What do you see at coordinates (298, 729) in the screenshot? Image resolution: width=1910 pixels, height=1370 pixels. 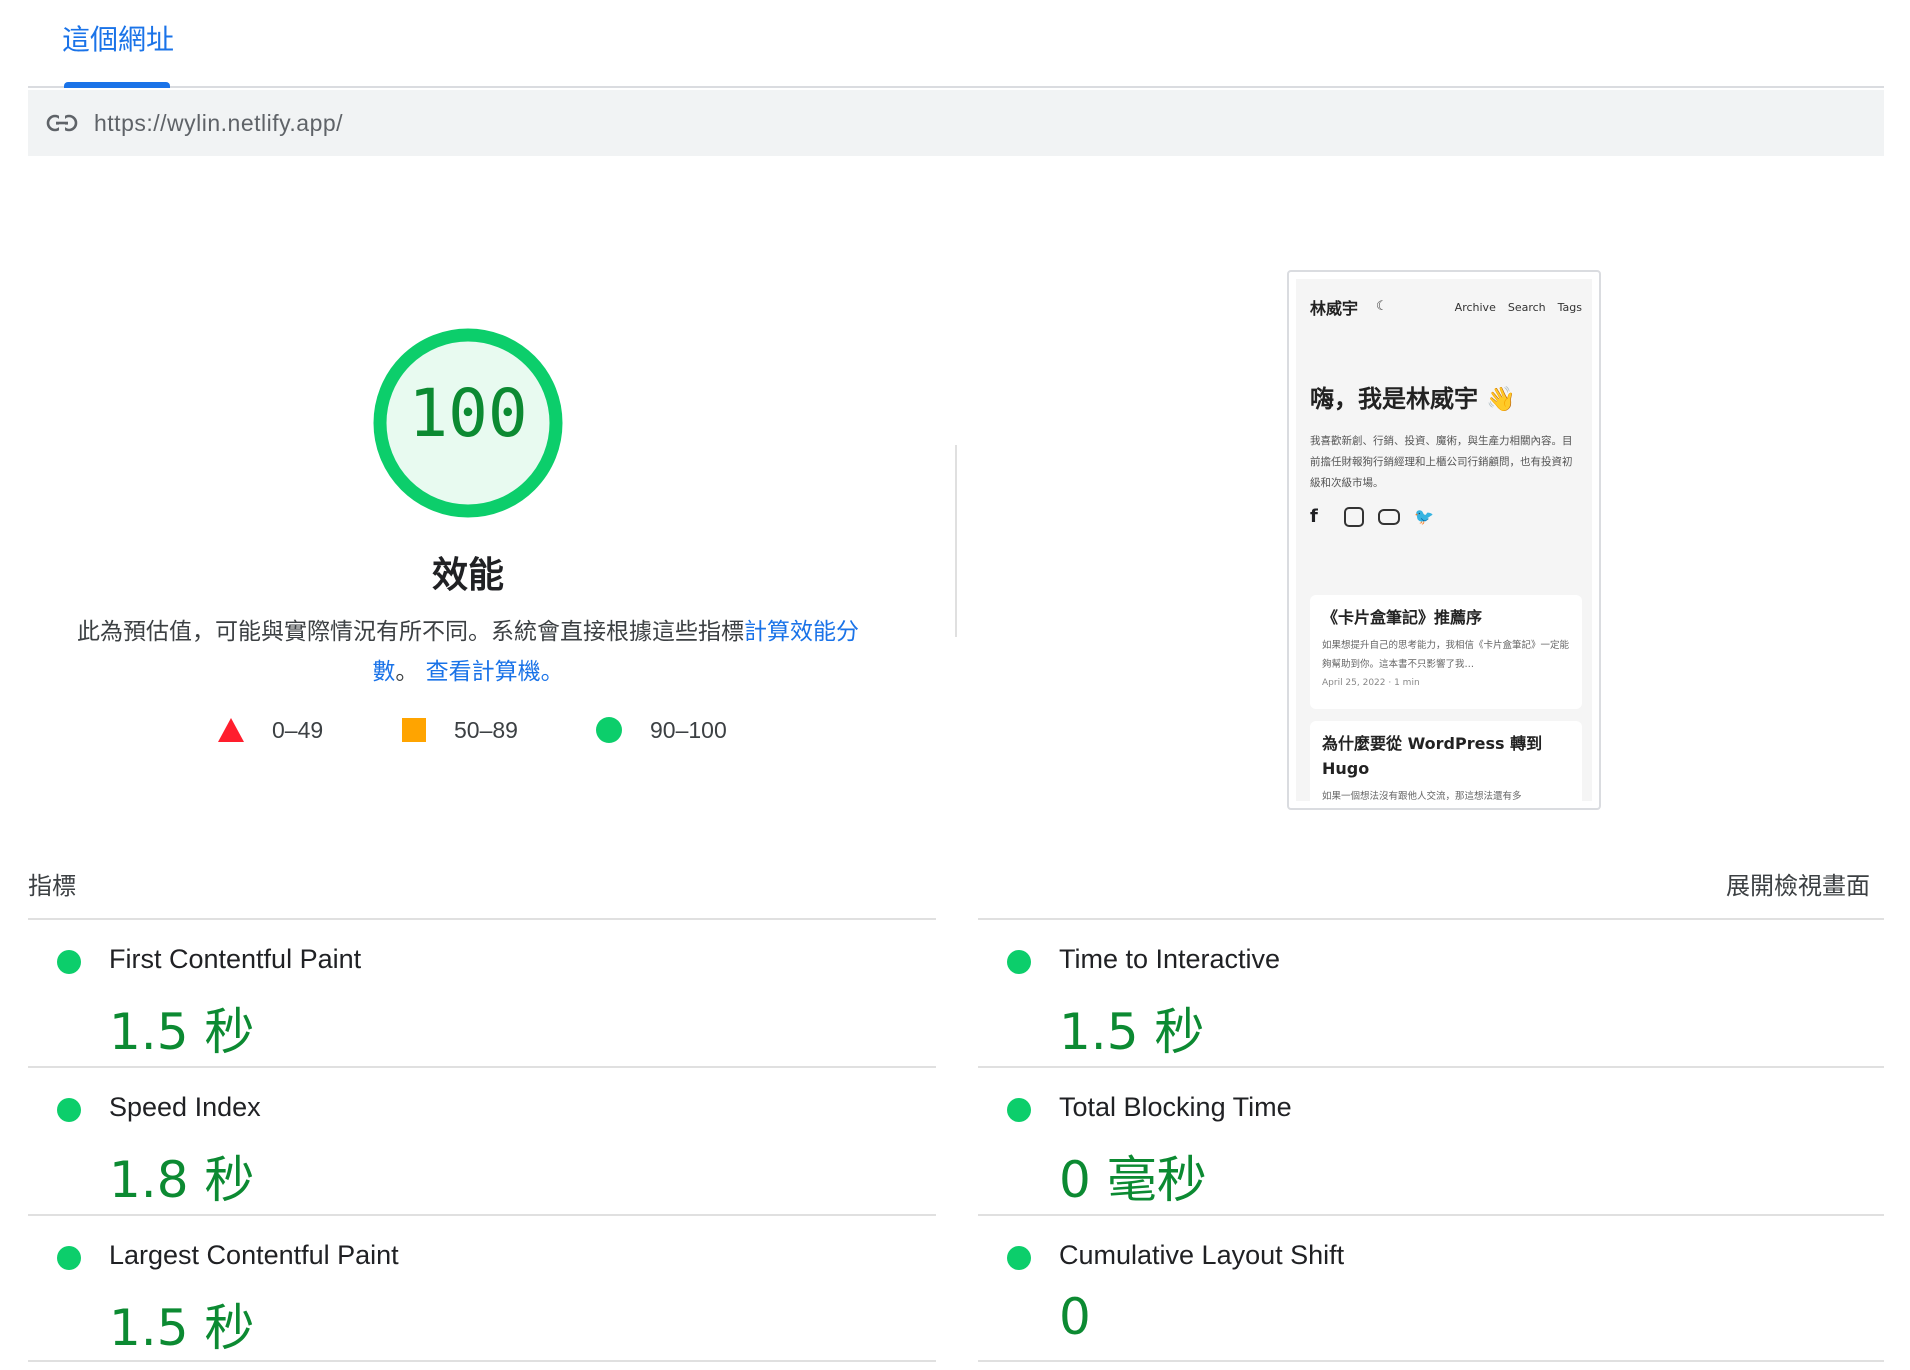 I see `legend-fail-range: 0–49` at bounding box center [298, 729].